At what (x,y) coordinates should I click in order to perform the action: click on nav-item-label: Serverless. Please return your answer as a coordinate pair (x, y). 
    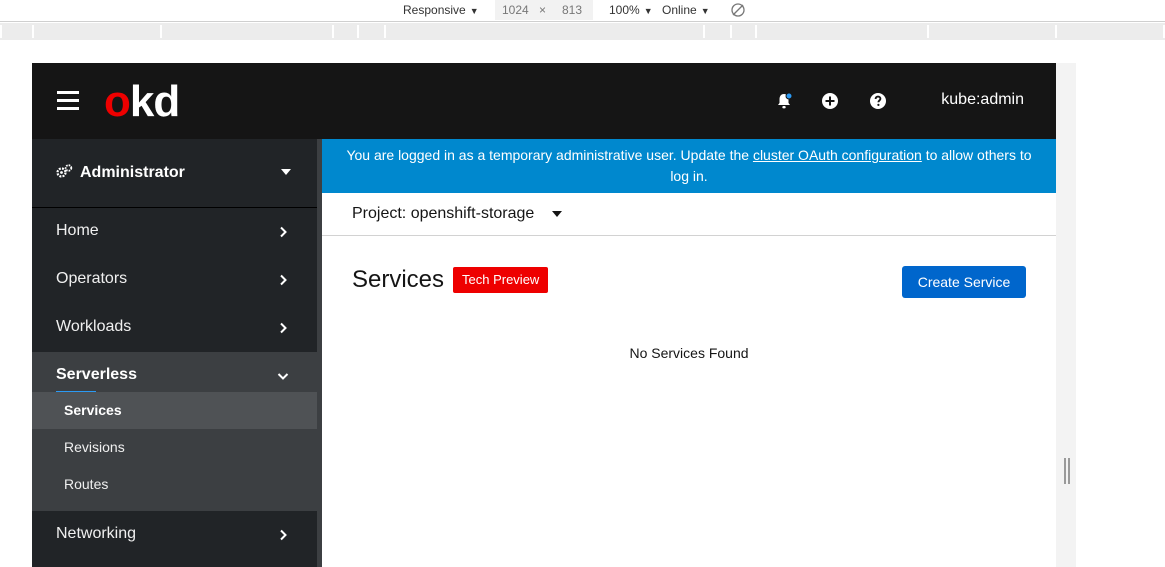
    Looking at the image, I should click on (96, 374).